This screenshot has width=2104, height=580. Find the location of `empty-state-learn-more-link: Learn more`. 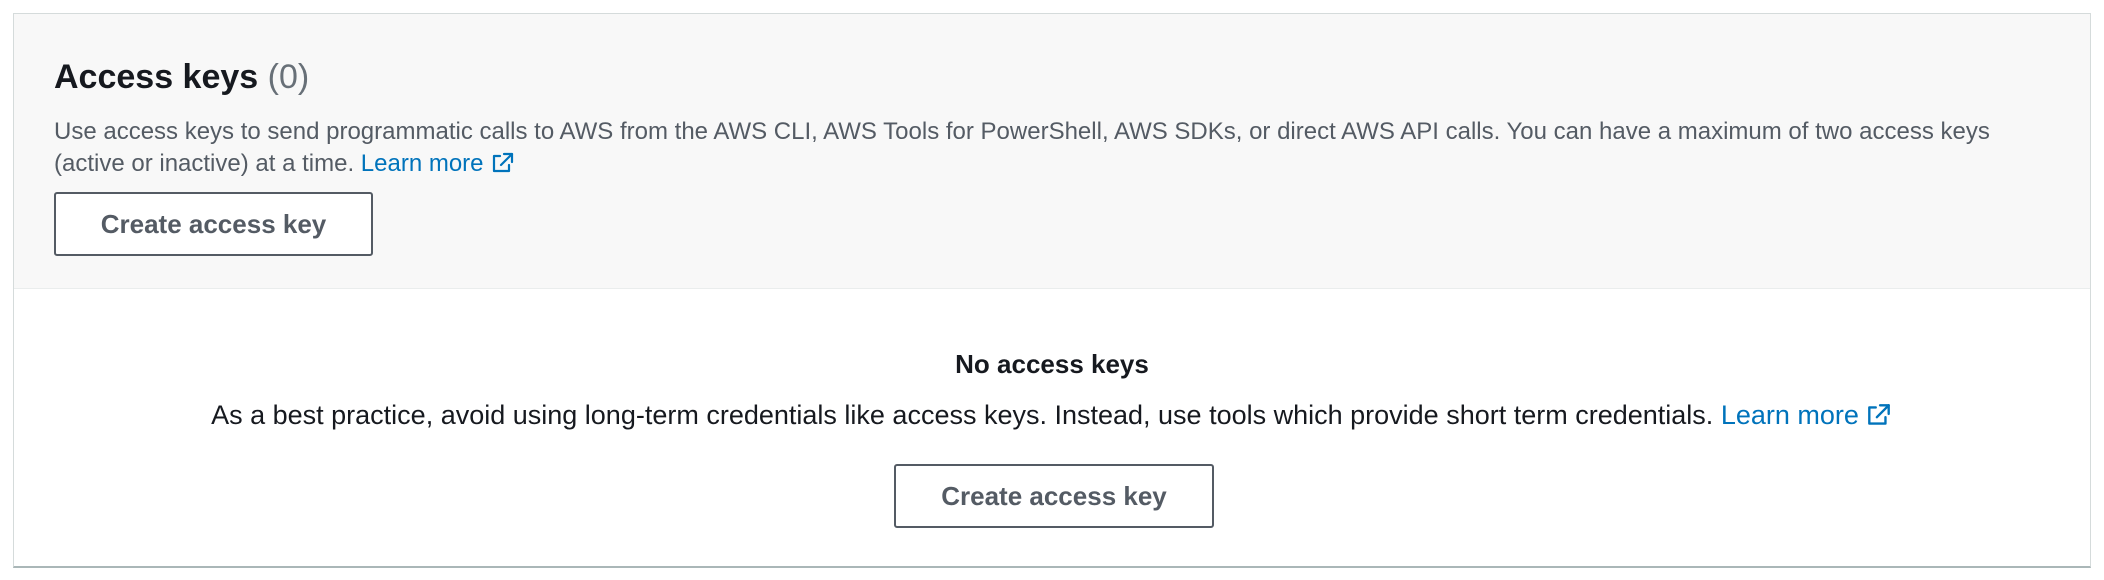

empty-state-learn-more-link: Learn more is located at coordinates (1807, 415).